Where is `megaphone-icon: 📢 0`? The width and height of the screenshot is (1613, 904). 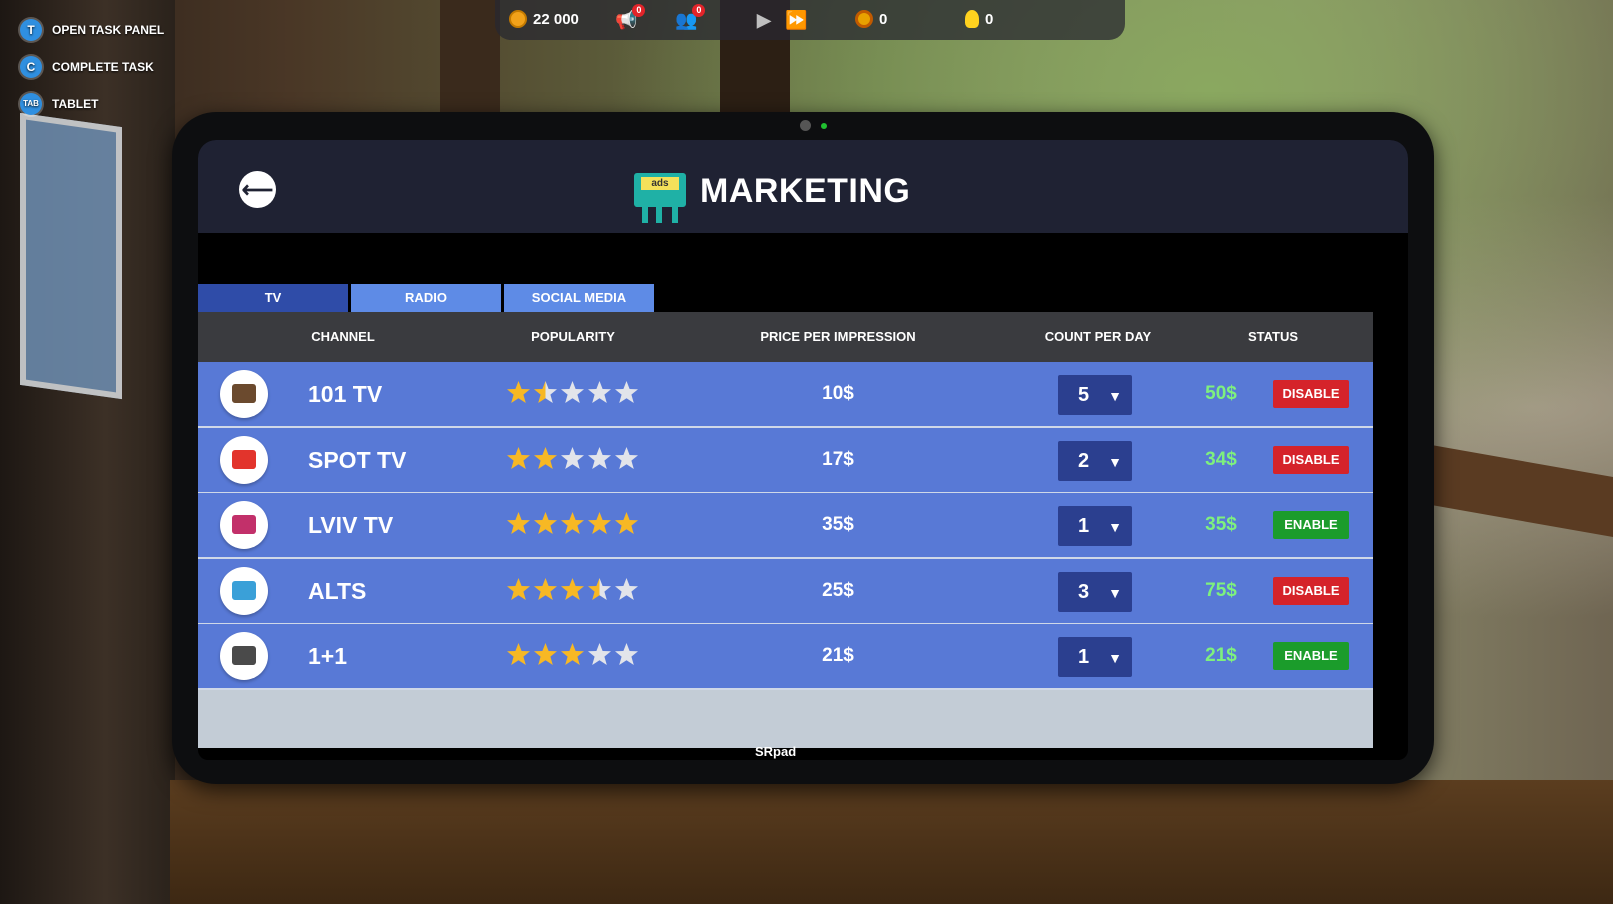 megaphone-icon: 📢 0 is located at coordinates (630, 17).